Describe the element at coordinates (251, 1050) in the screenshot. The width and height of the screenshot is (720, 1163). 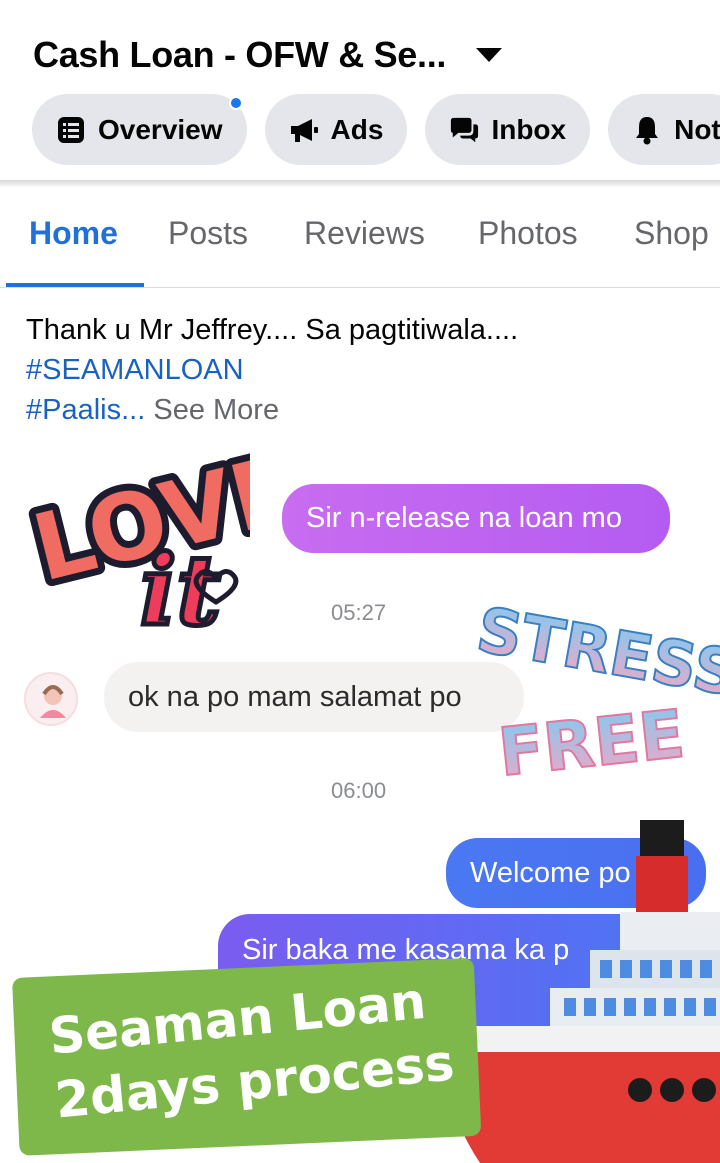
I see `banner-text: Seaman Loan 2days process` at that location.